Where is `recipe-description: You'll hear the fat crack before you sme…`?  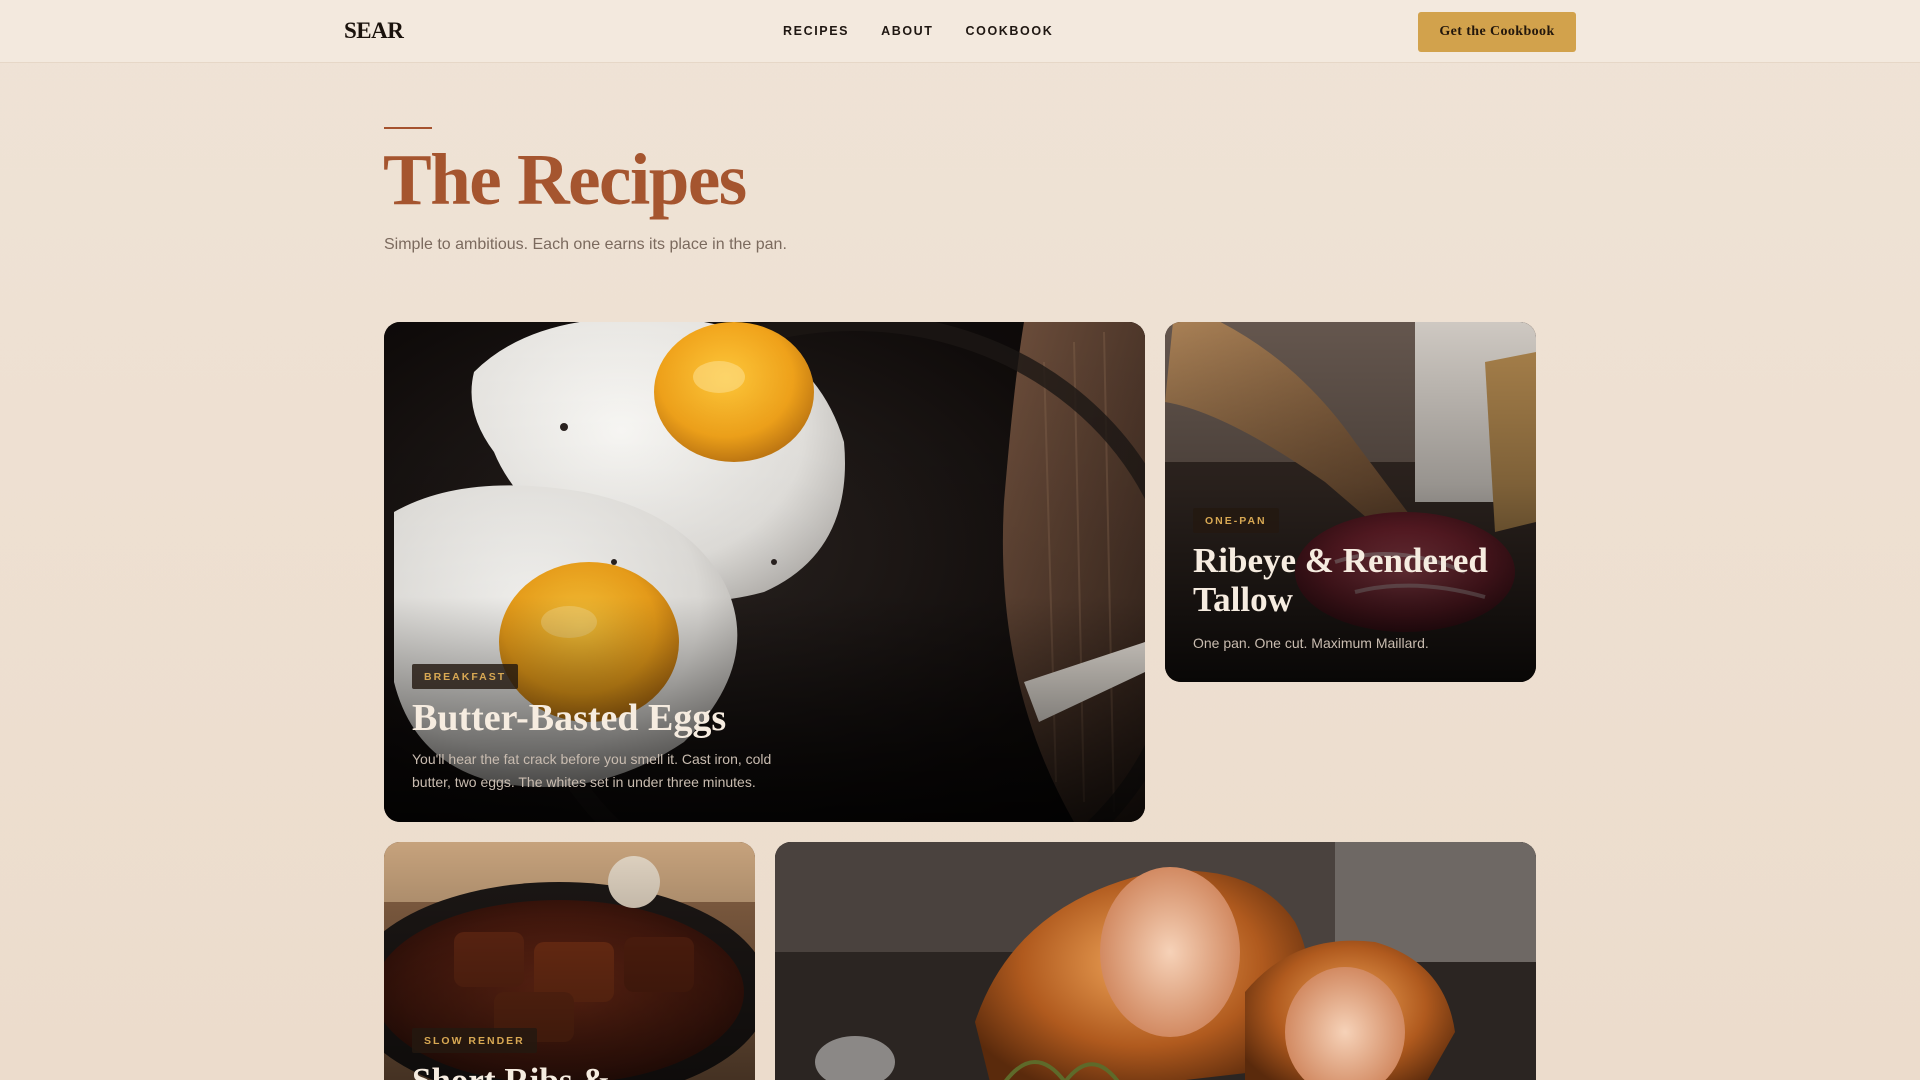
recipe-description: You'll hear the fat crack before you sme… is located at coordinates (592, 771).